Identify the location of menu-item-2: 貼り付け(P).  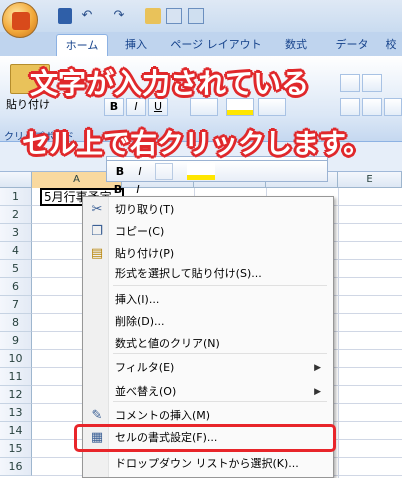
(220, 254).